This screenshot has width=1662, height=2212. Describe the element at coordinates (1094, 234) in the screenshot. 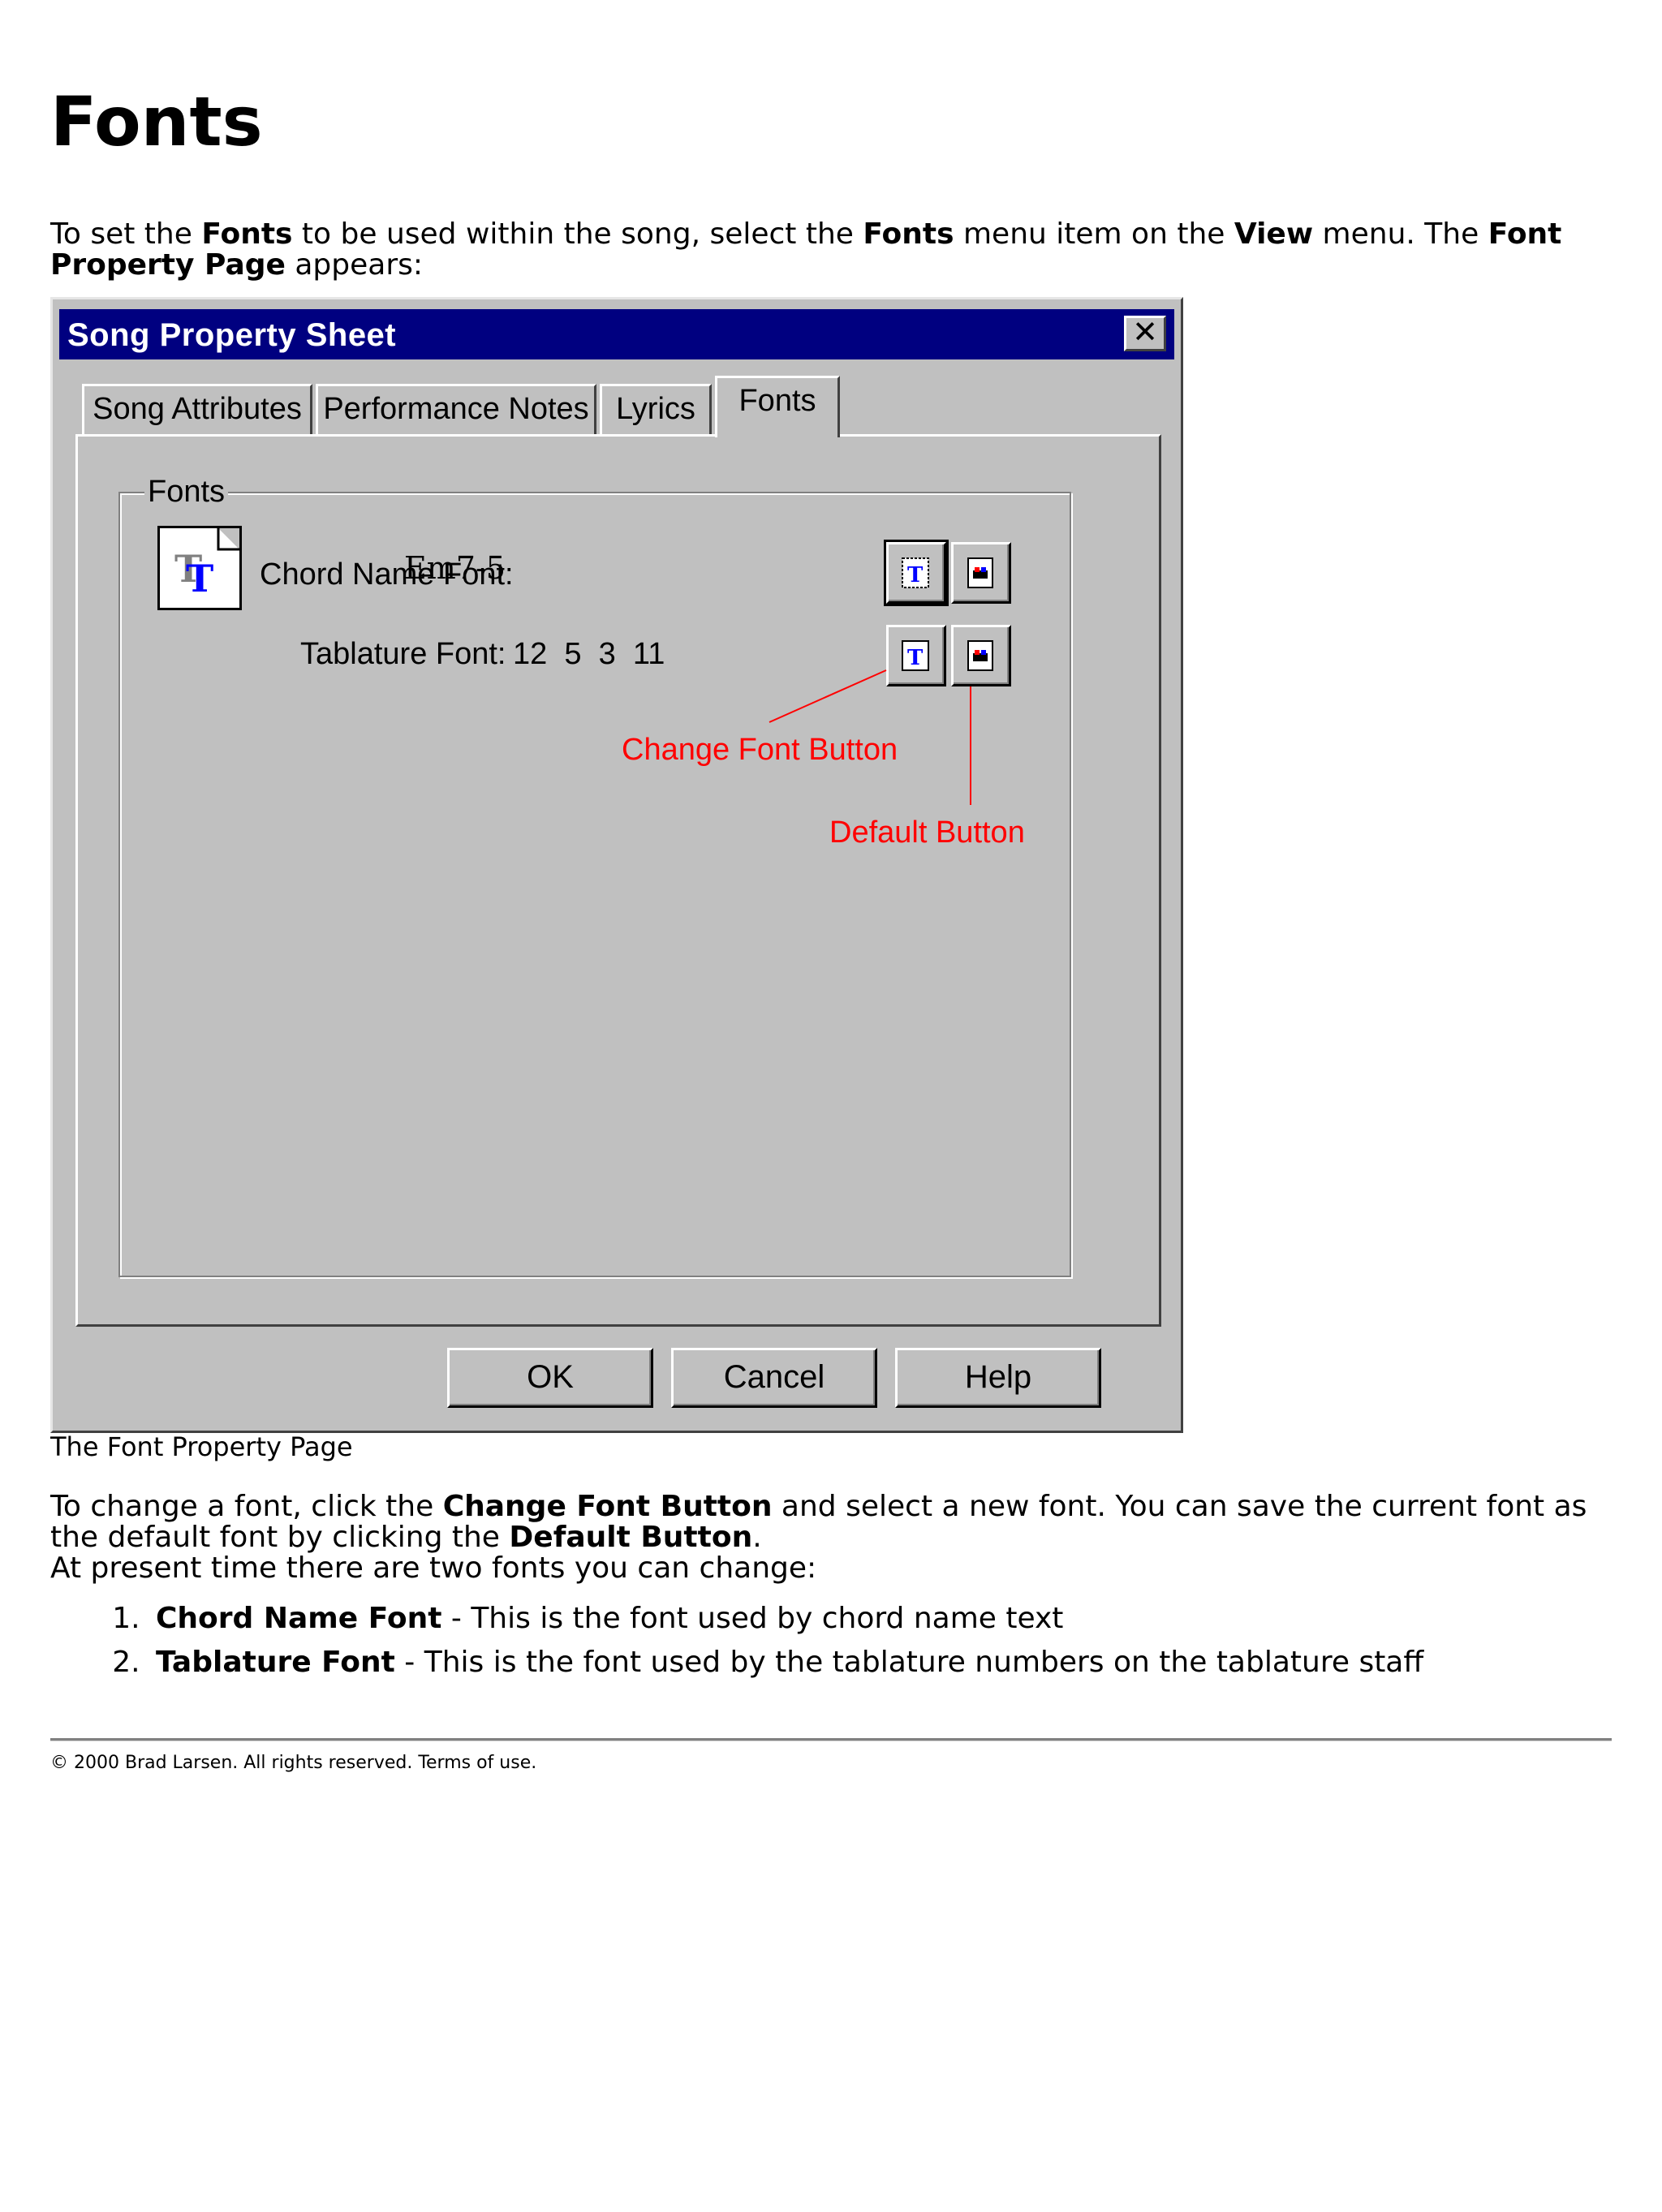

I see `intro-text: menu item on the` at that location.